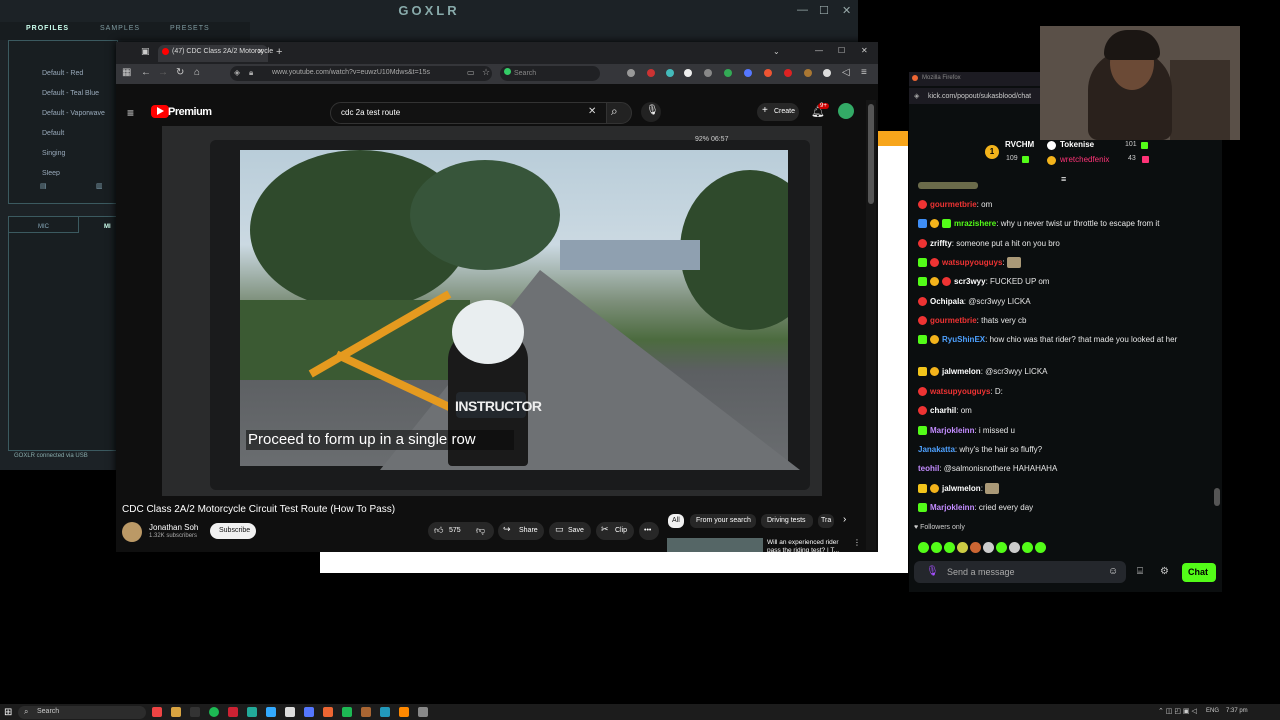  What do you see at coordinates (8, 712) in the screenshot?
I see `windows-start-icon: ⊞` at bounding box center [8, 712].